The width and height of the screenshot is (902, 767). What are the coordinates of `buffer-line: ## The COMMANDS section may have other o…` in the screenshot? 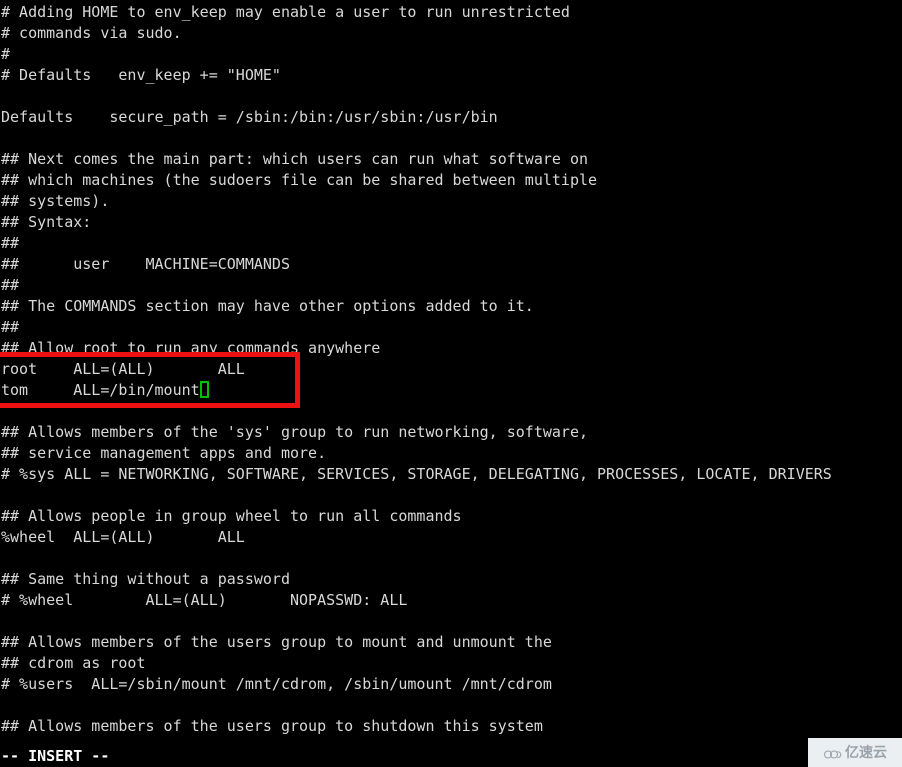 It's located at (267, 306).